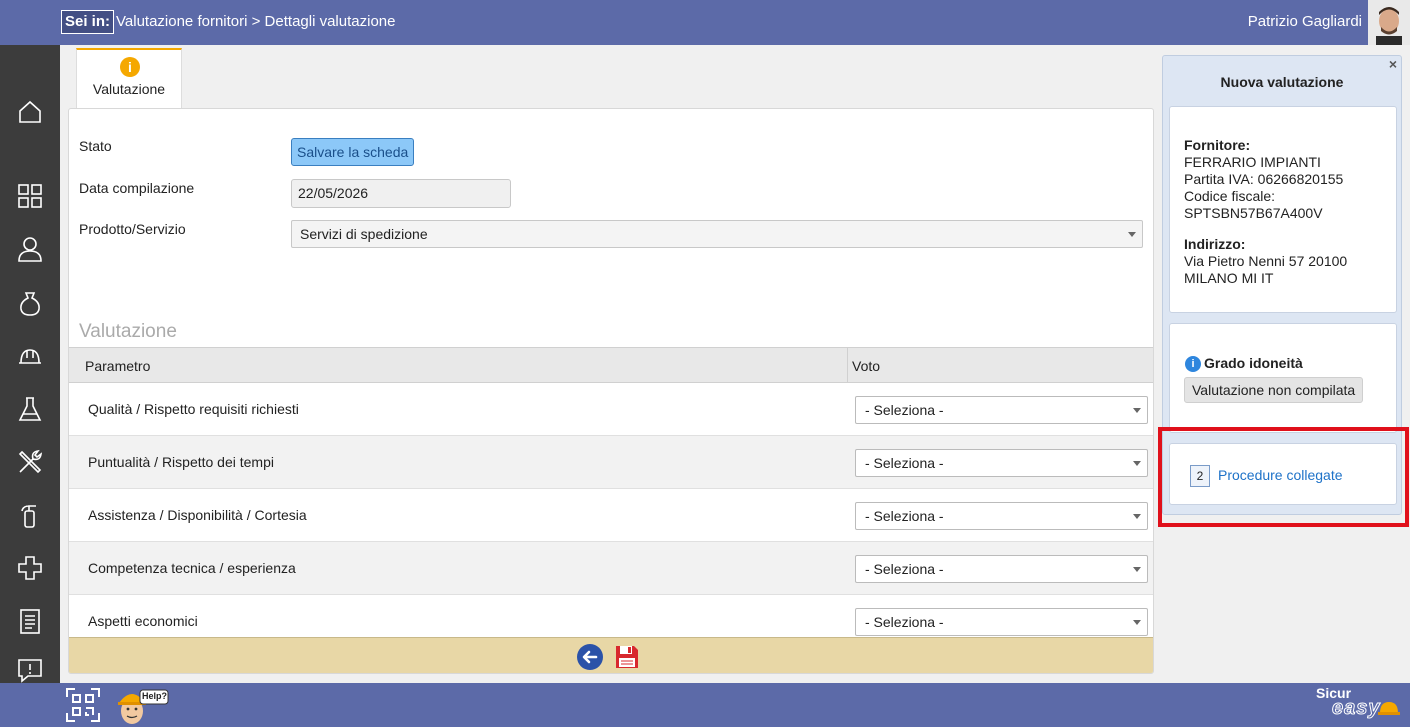 This screenshot has height=727, width=1410. Describe the element at coordinates (155, 696) in the screenshot. I see `help-label: Help?` at that location.